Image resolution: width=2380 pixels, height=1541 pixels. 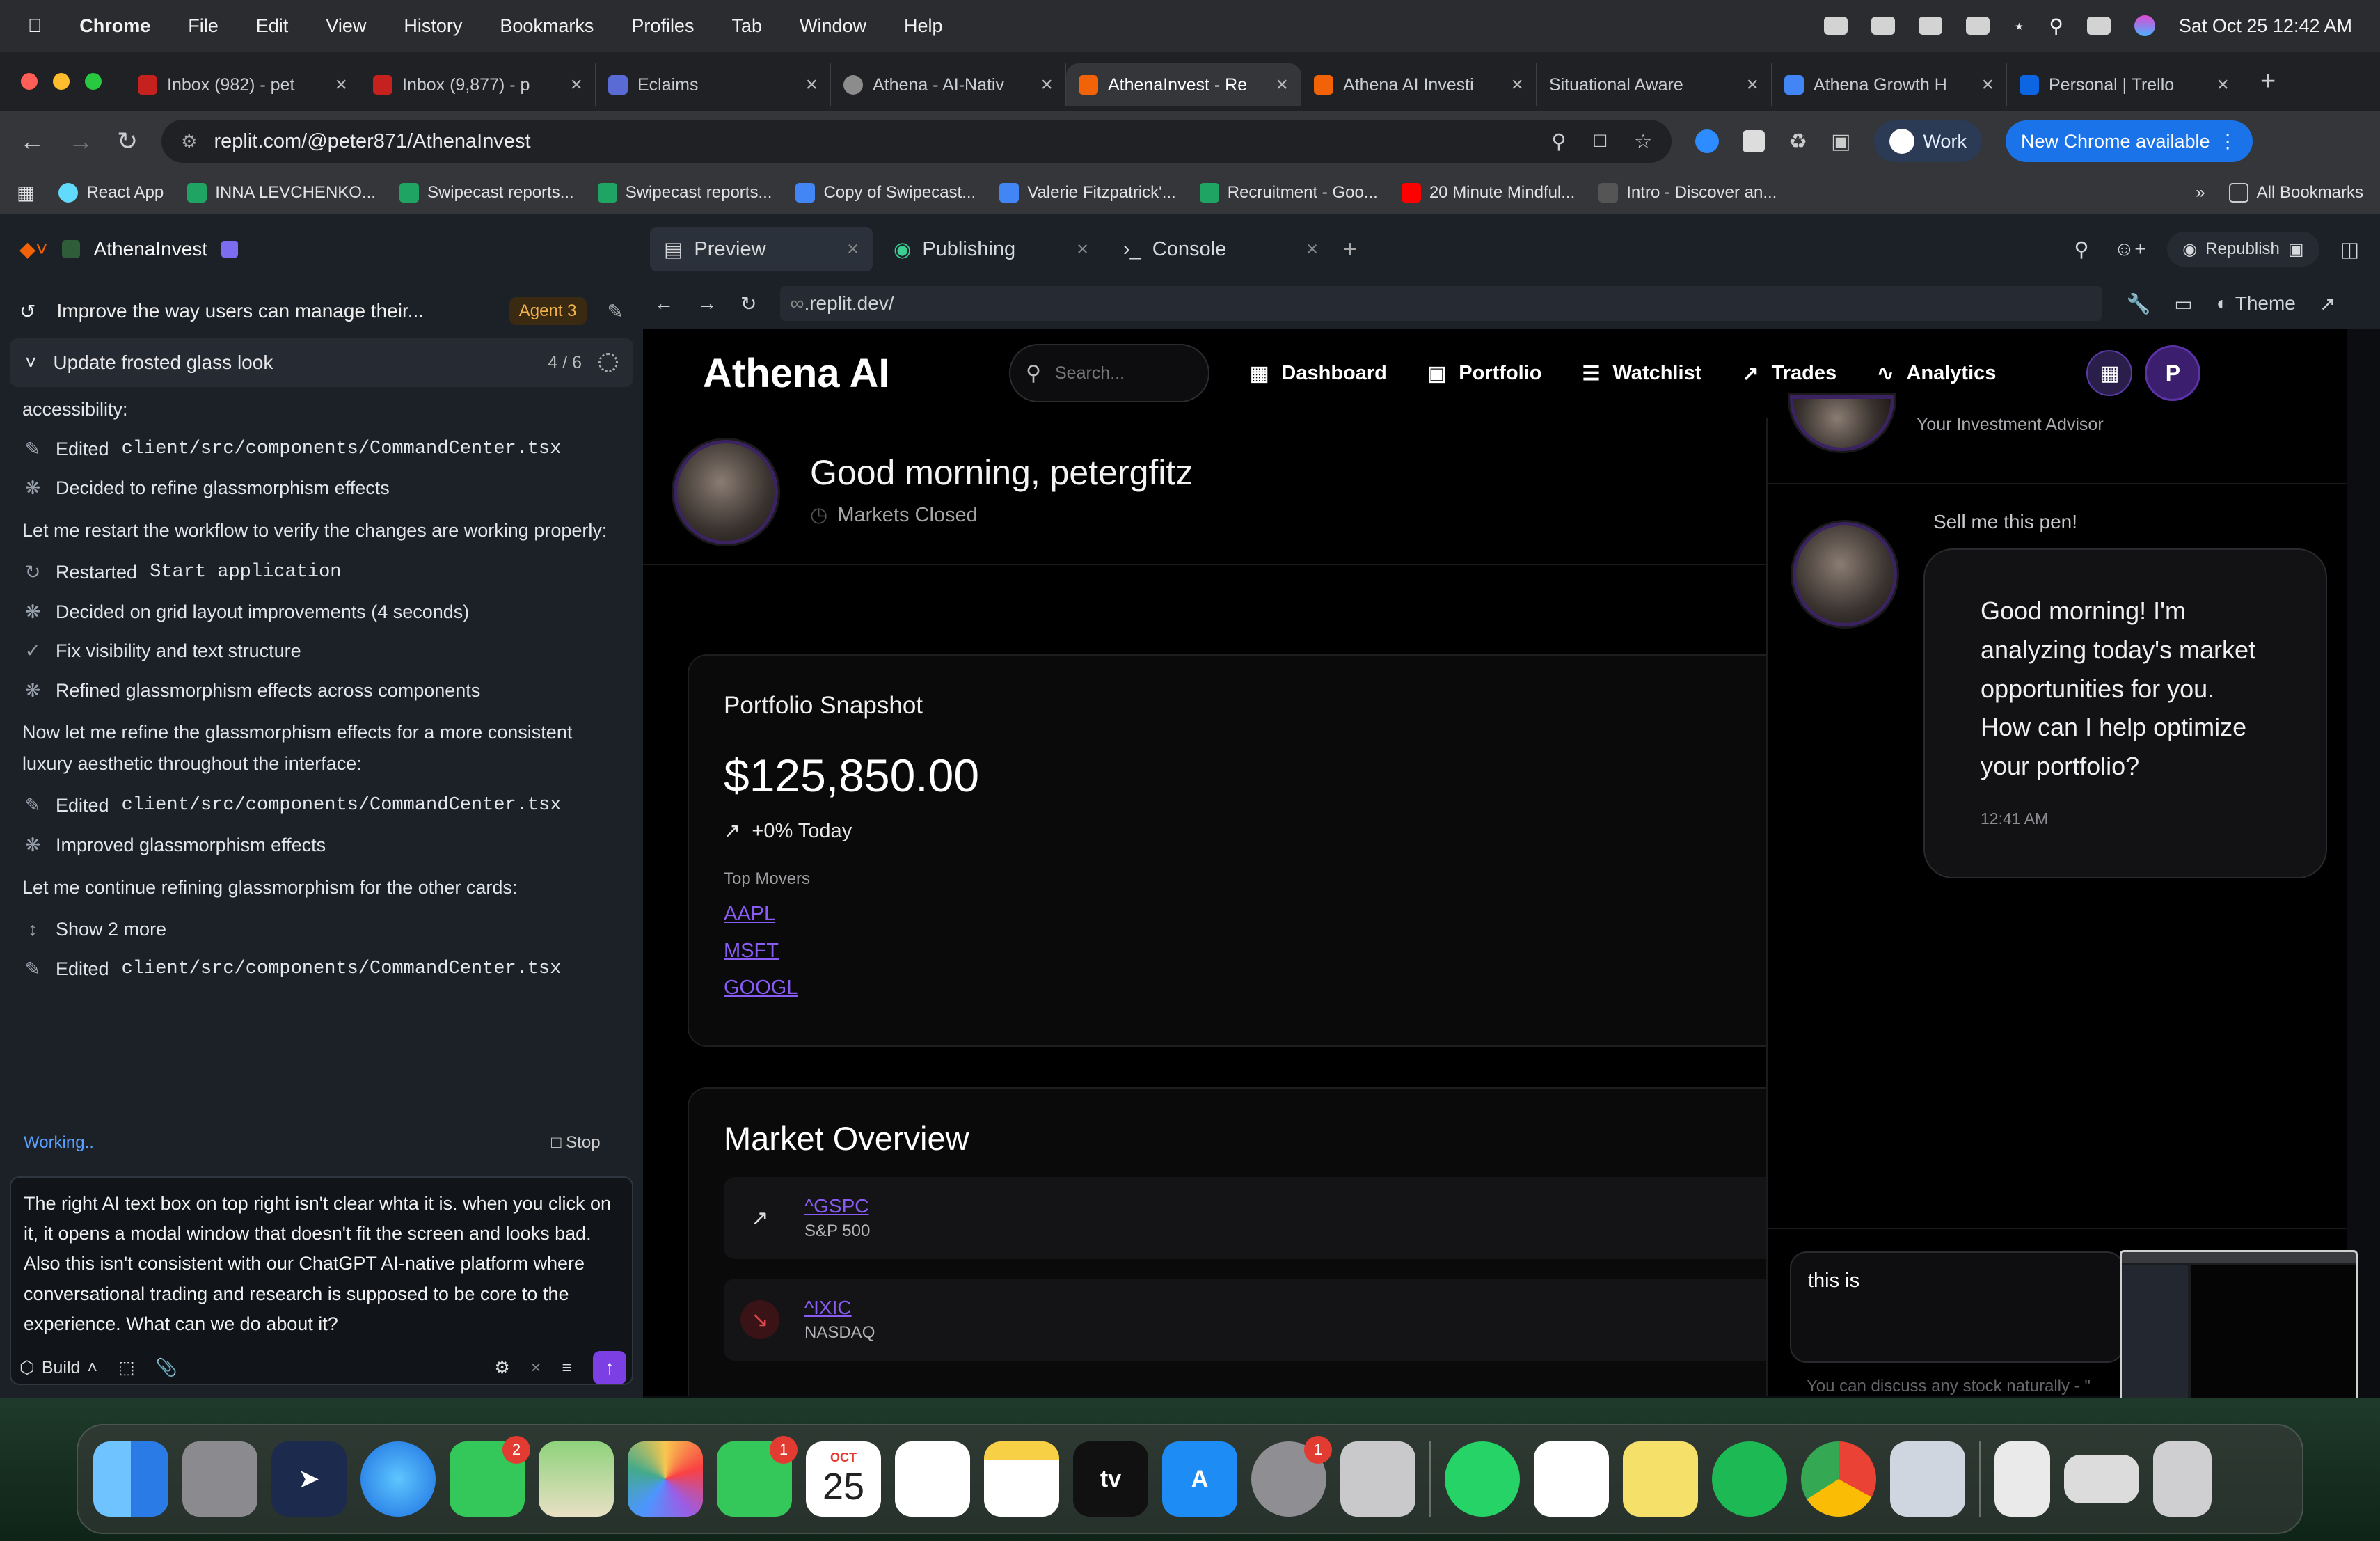 What do you see at coordinates (321, 572) in the screenshot?
I see `log-restart-row: ↻ Restarted Start application` at bounding box center [321, 572].